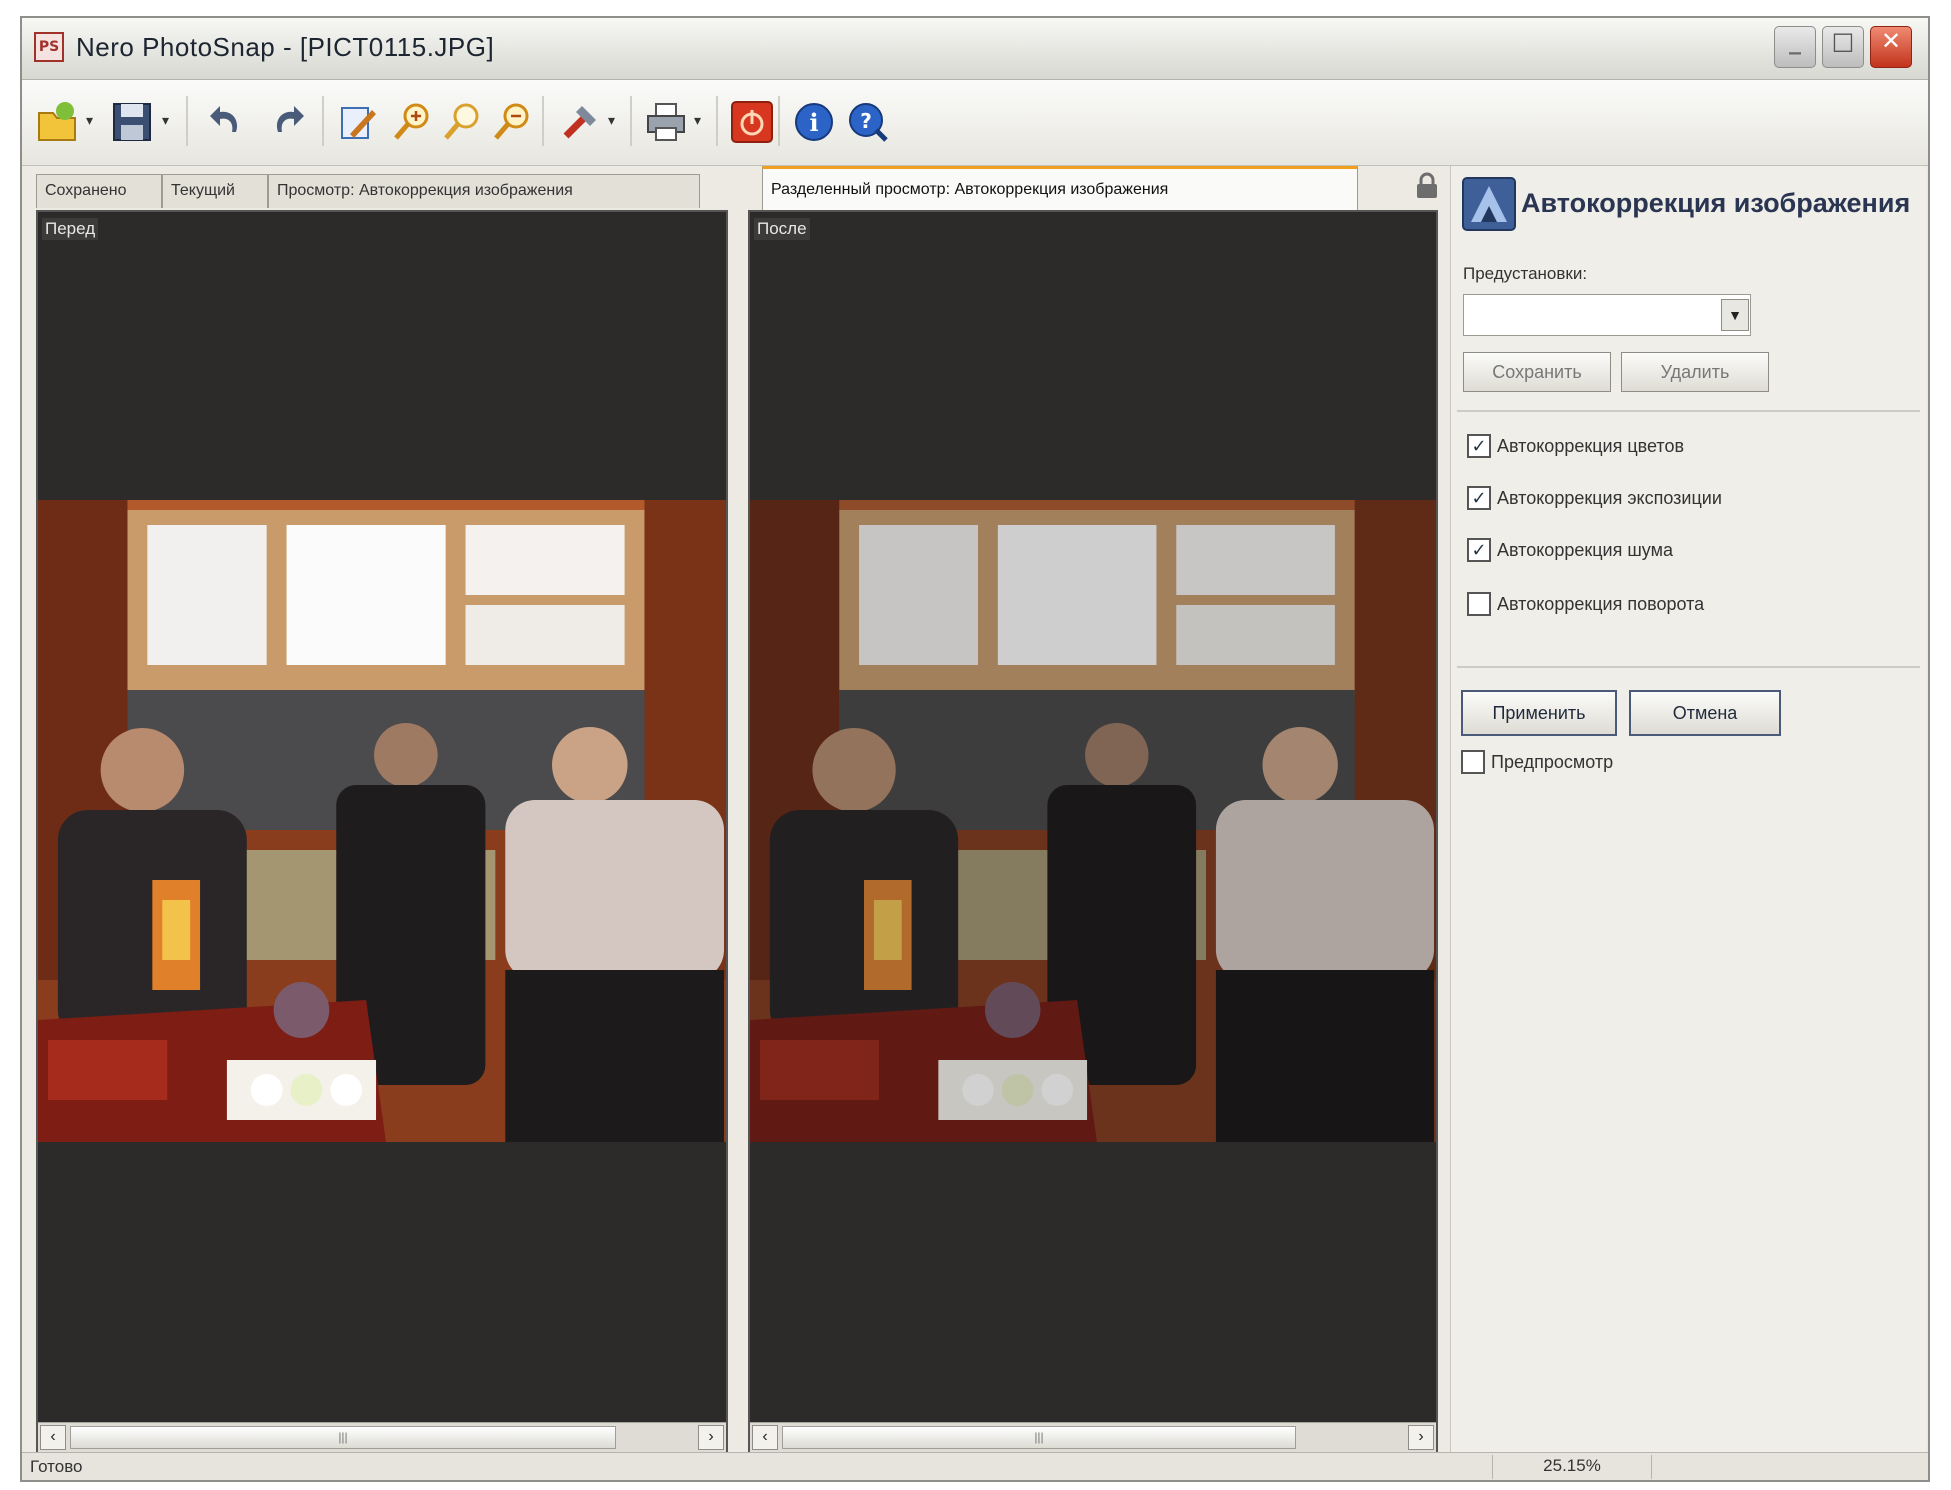 Image resolution: width=1951 pixels, height=1490 pixels. What do you see at coordinates (975, 49) in the screenshot?
I see `title-bar: PS Nero PhotoSnap - [PICT0115.JPG] _ □ ✕` at bounding box center [975, 49].